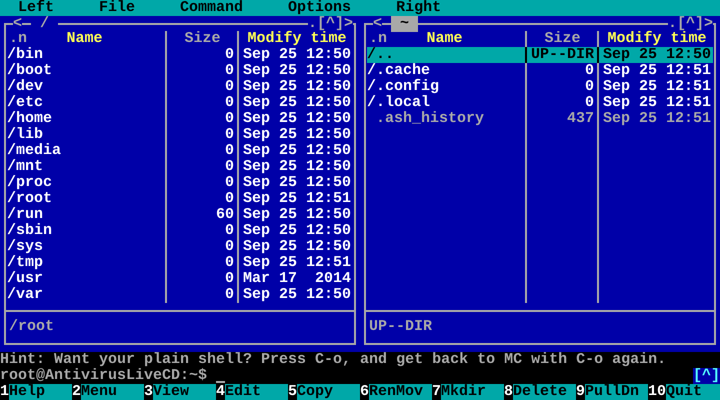 Image resolution: width=720 pixels, height=400 pixels. What do you see at coordinates (36, 8) in the screenshot?
I see `menu-item: Left` at bounding box center [36, 8].